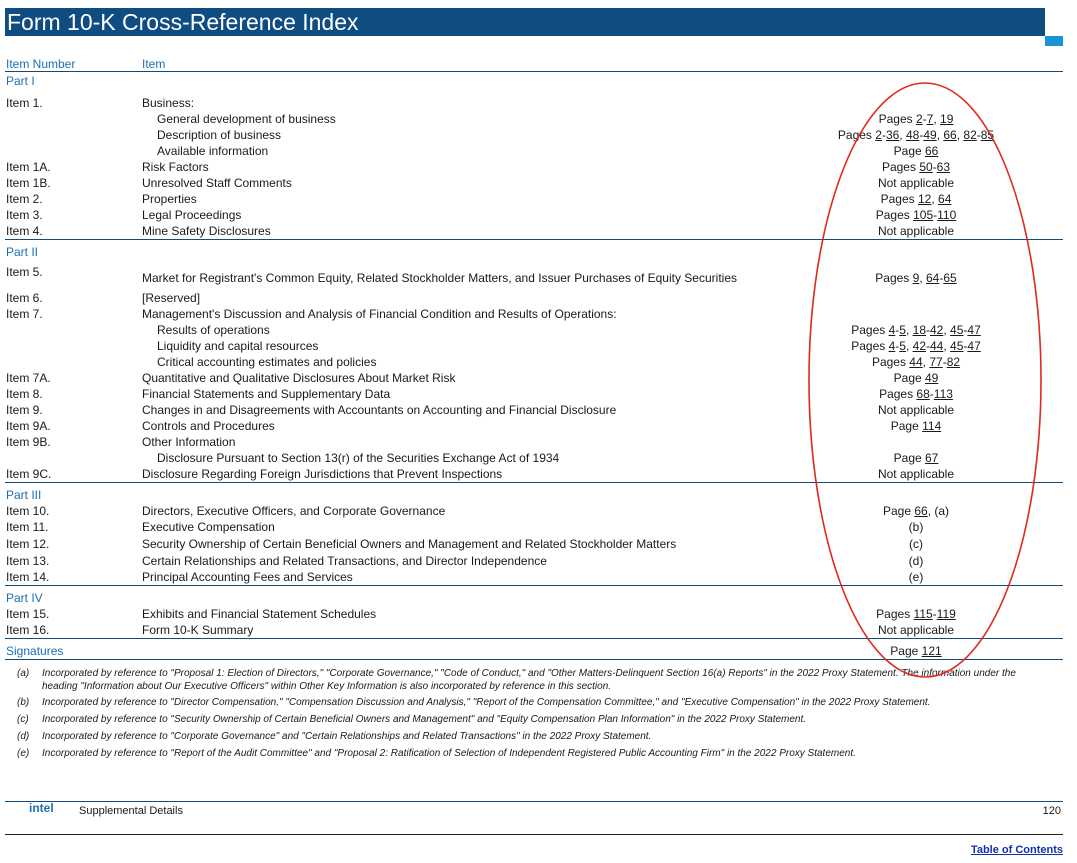 This screenshot has width=1077, height=863. What do you see at coordinates (1051, 811) in the screenshot?
I see `page-number: 120` at bounding box center [1051, 811].